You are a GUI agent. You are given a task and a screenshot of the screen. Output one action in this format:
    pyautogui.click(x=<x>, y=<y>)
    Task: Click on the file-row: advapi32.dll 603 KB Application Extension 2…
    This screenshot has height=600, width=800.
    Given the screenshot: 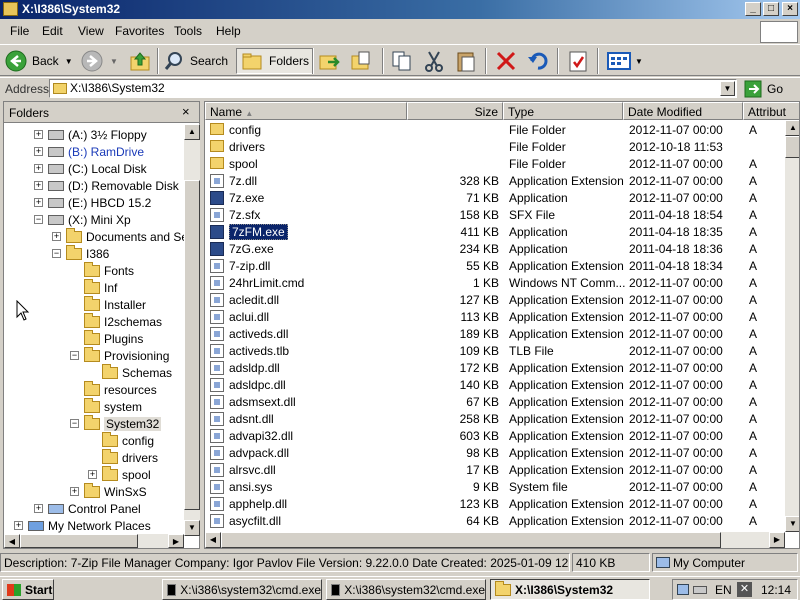 What is the action you would take?
    pyautogui.click(x=495, y=435)
    